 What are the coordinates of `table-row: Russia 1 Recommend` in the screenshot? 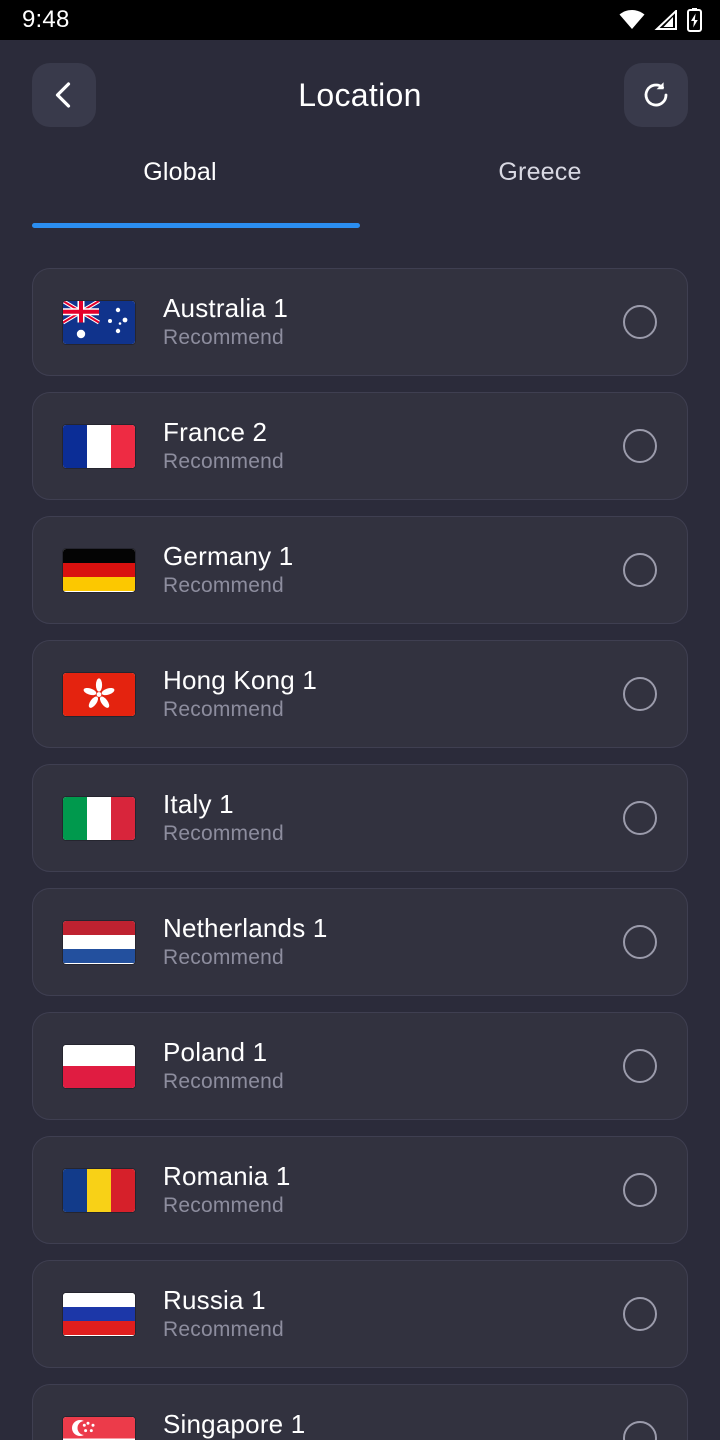 It's located at (360, 1314).